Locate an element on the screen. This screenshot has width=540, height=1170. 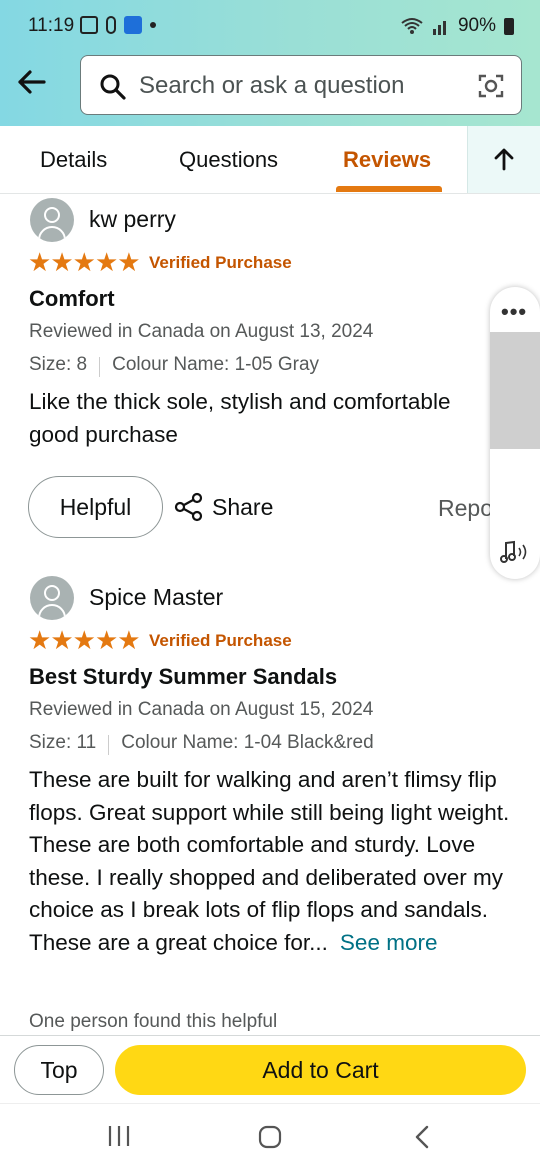
add-to-cart-button: Add to Cart is located at coordinates (320, 1070).